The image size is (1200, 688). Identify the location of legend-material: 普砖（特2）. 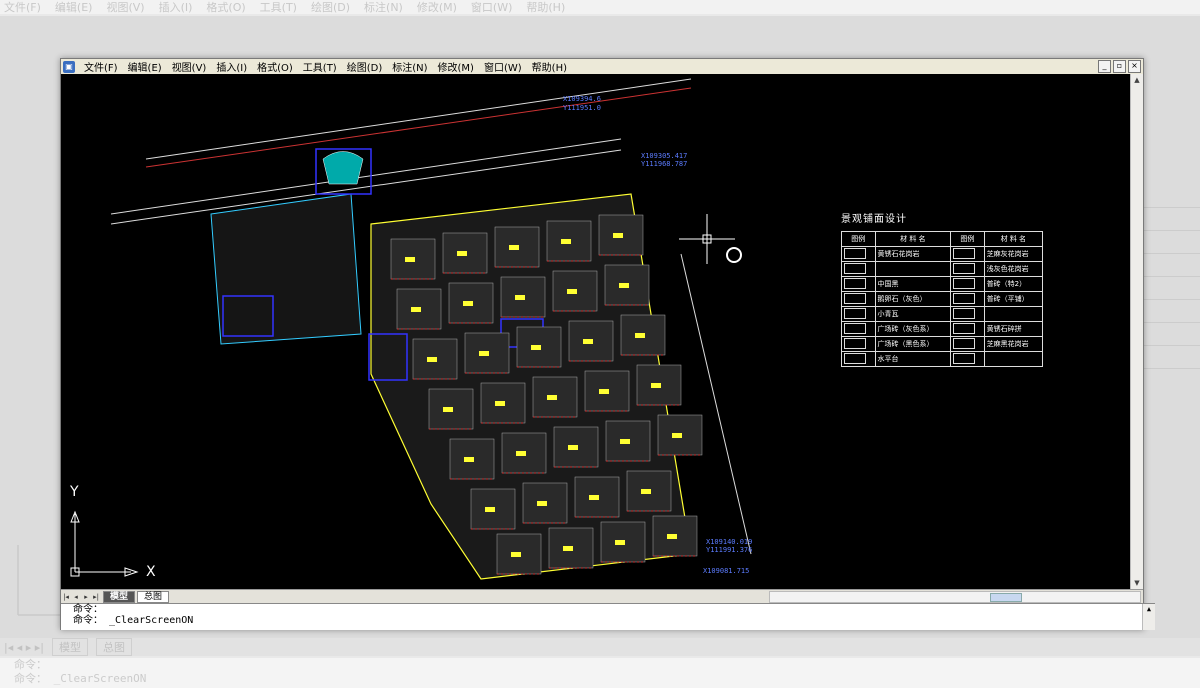
(1013, 284).